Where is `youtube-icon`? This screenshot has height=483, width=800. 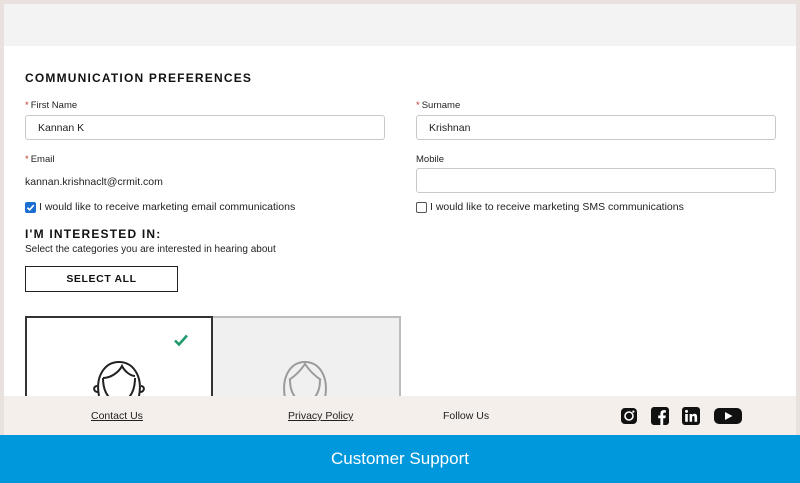
youtube-icon is located at coordinates (728, 416).